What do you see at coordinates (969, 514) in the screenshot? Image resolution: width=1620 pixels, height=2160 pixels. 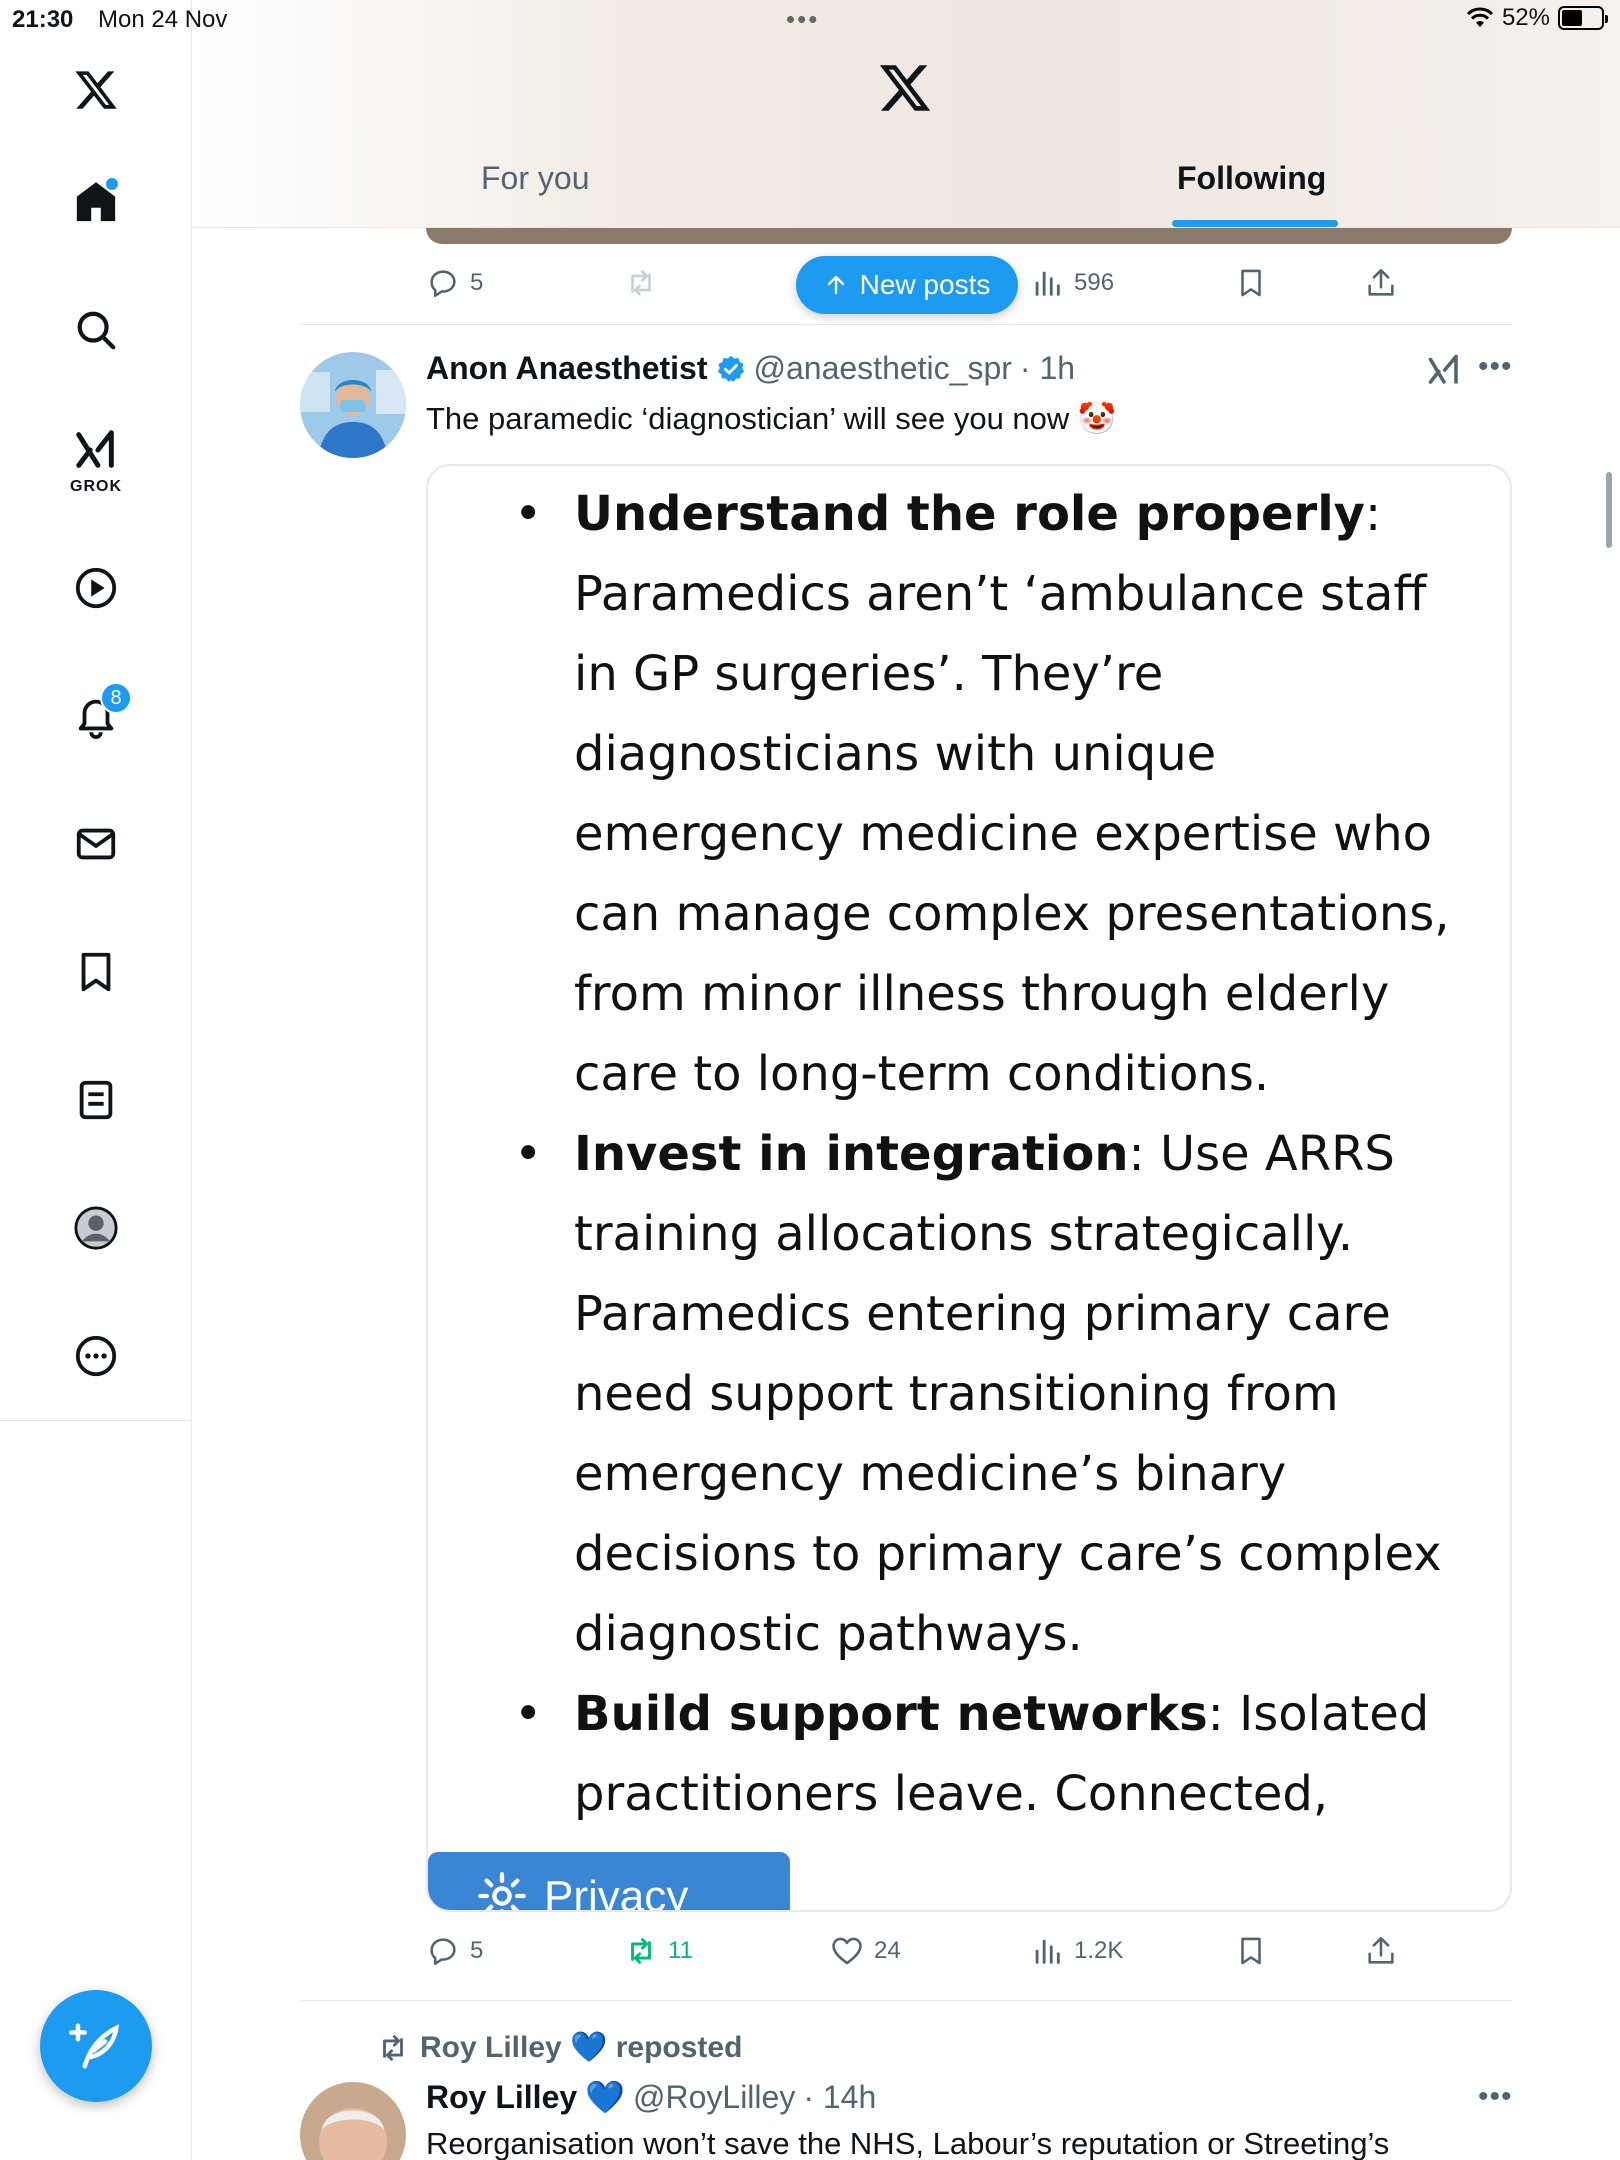 I see `image-bullet-heading: Understand the role properly` at bounding box center [969, 514].